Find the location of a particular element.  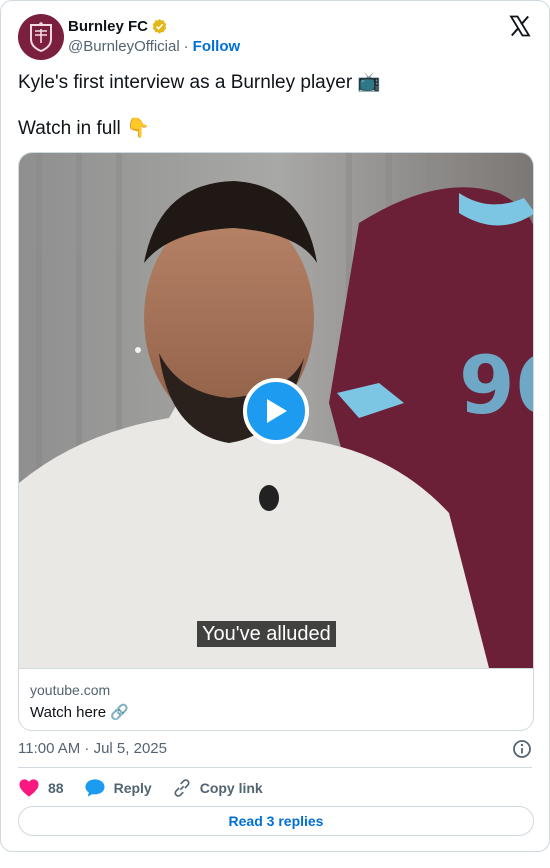

play-icon is located at coordinates (277, 411).